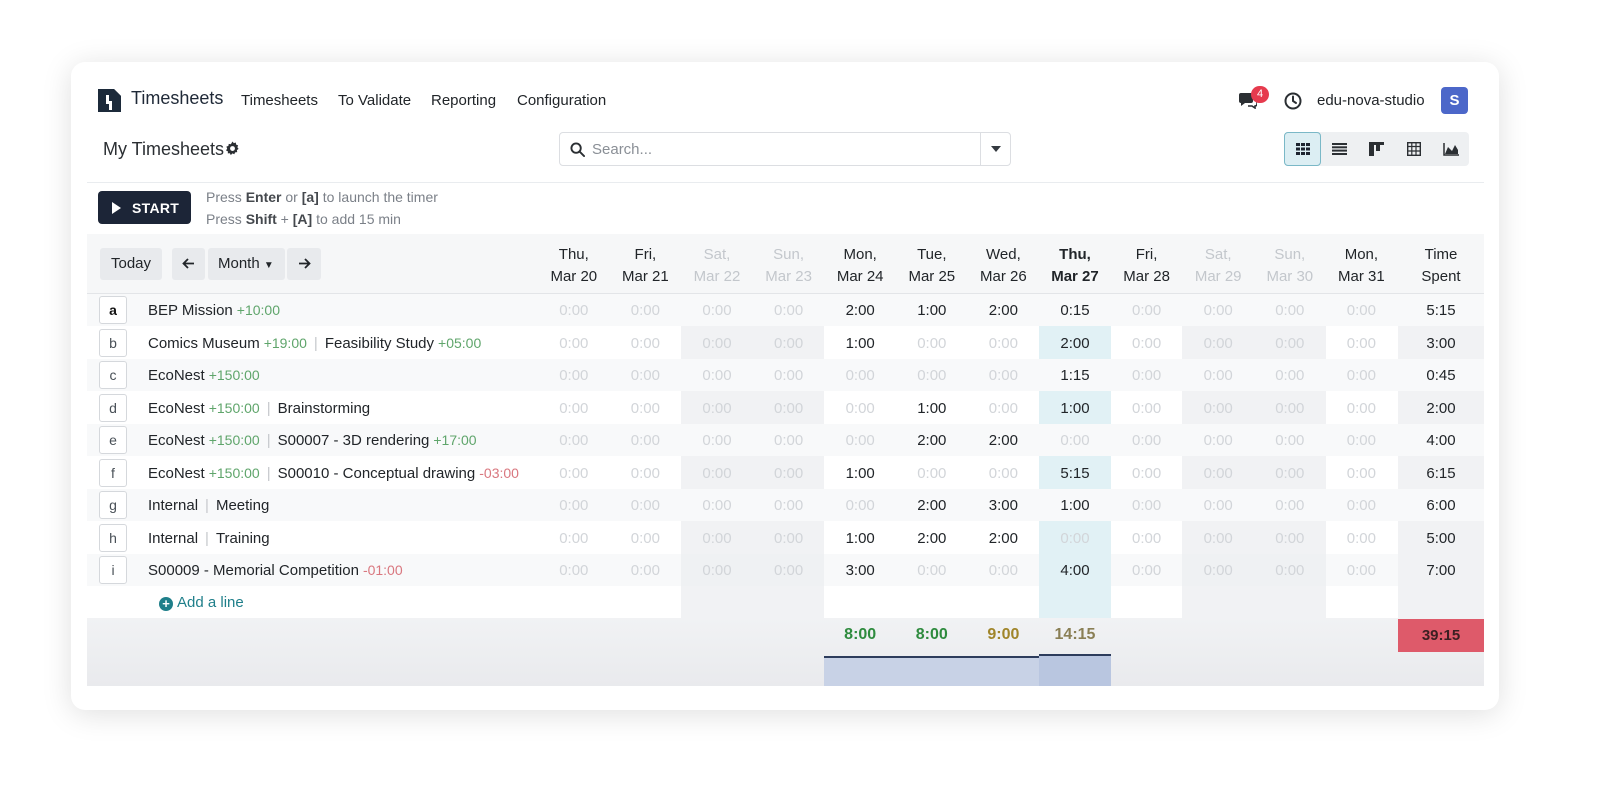 The width and height of the screenshot is (1600, 802). I want to click on today-button: Today, so click(131, 264).